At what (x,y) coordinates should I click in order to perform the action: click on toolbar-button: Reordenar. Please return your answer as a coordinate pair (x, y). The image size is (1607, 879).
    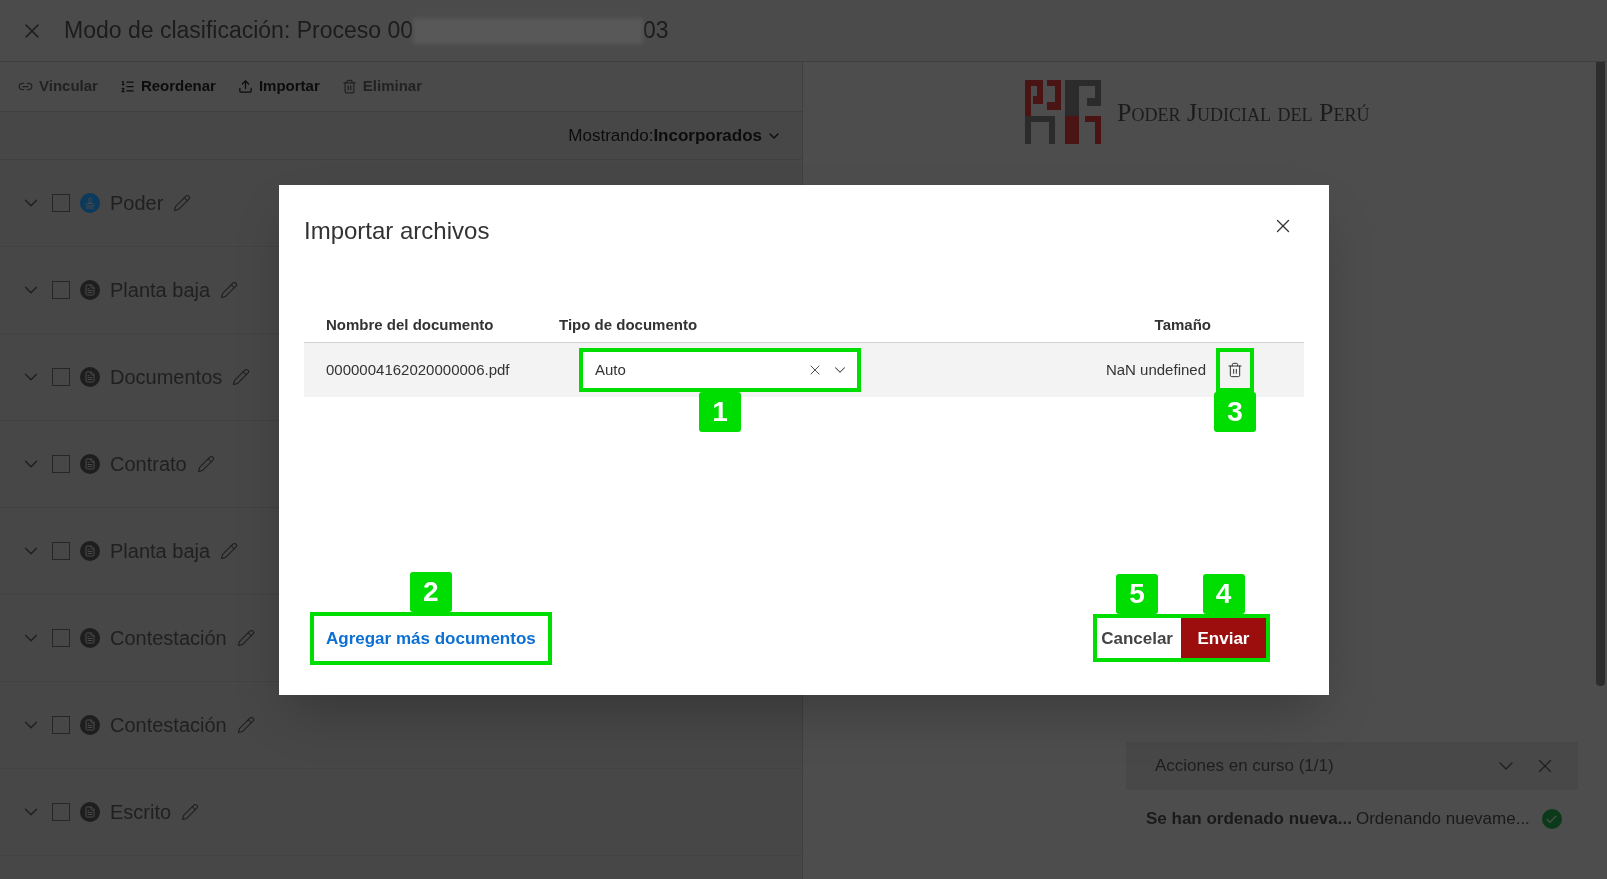
    Looking at the image, I should click on (167, 86).